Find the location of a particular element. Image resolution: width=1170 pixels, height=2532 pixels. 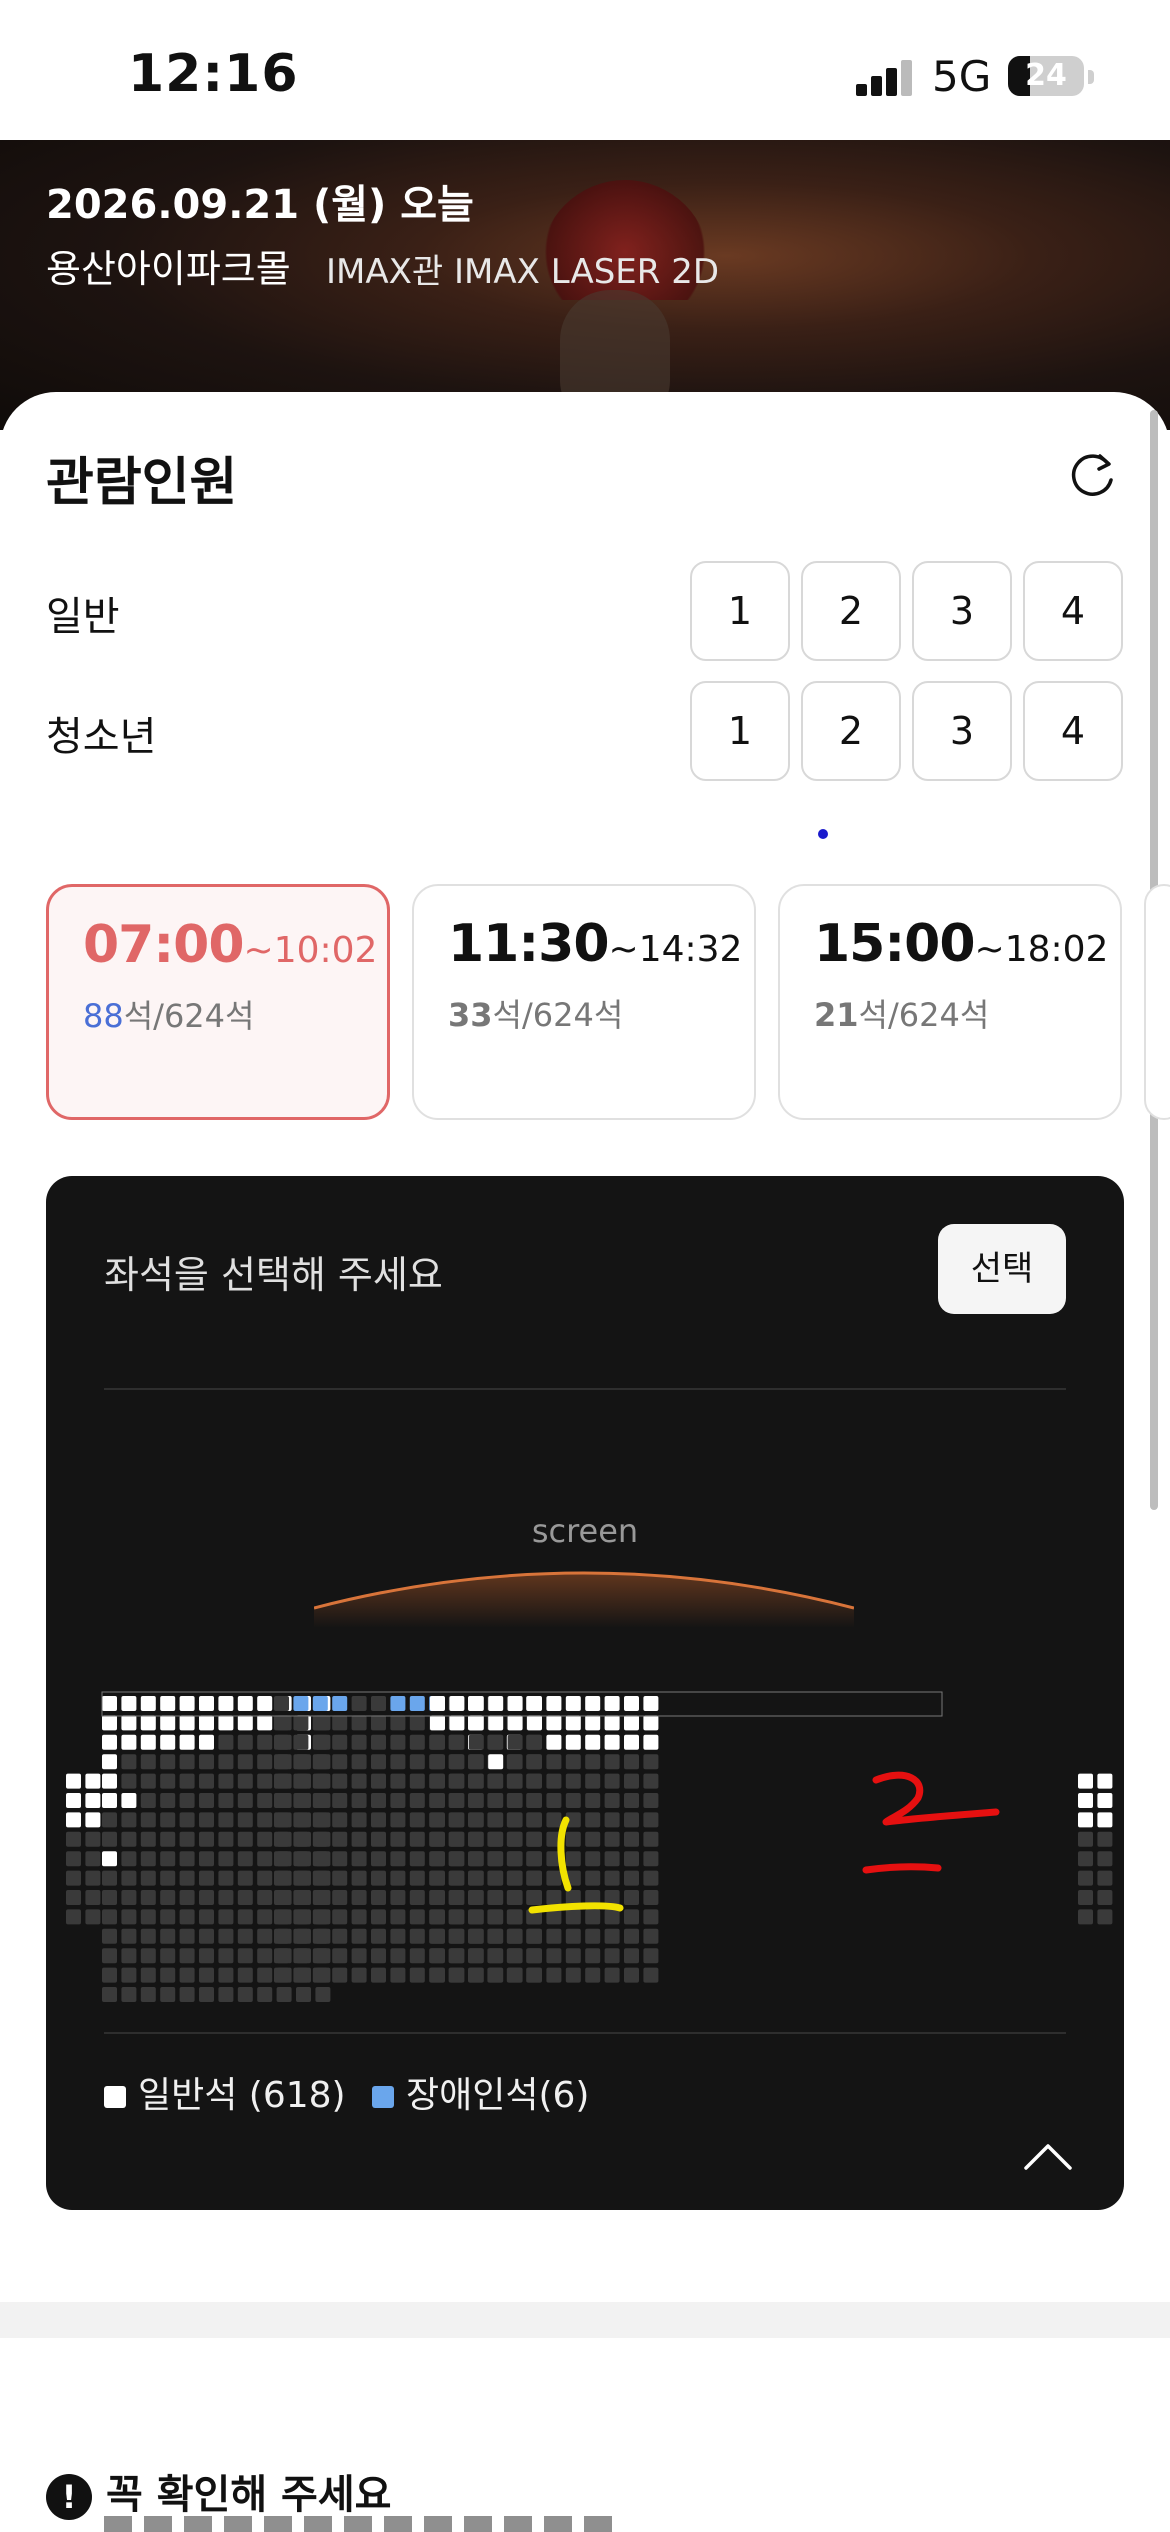

refresh-icon is located at coordinates (1092, 476).